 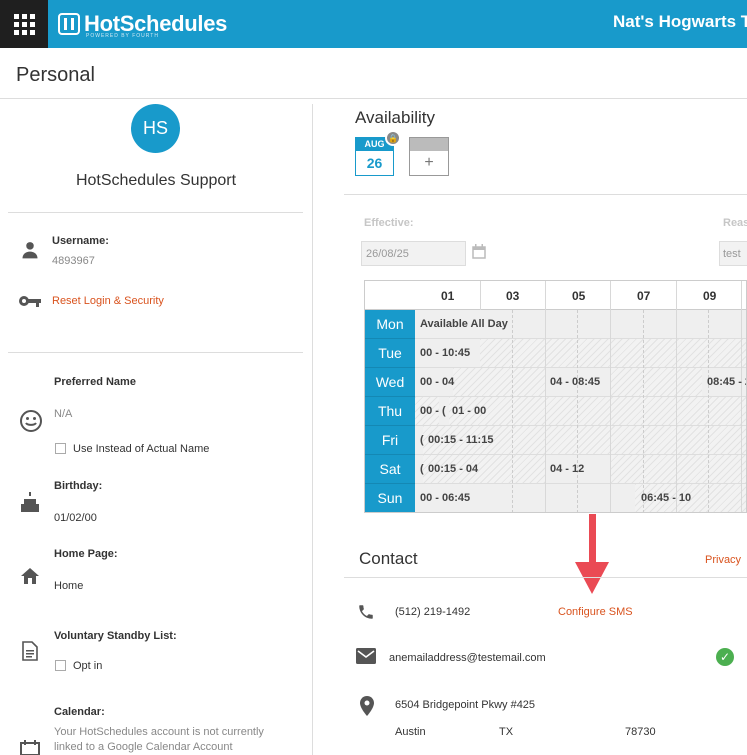 What do you see at coordinates (390, 411) in the screenshot?
I see `day-label-thu: Thu` at bounding box center [390, 411].